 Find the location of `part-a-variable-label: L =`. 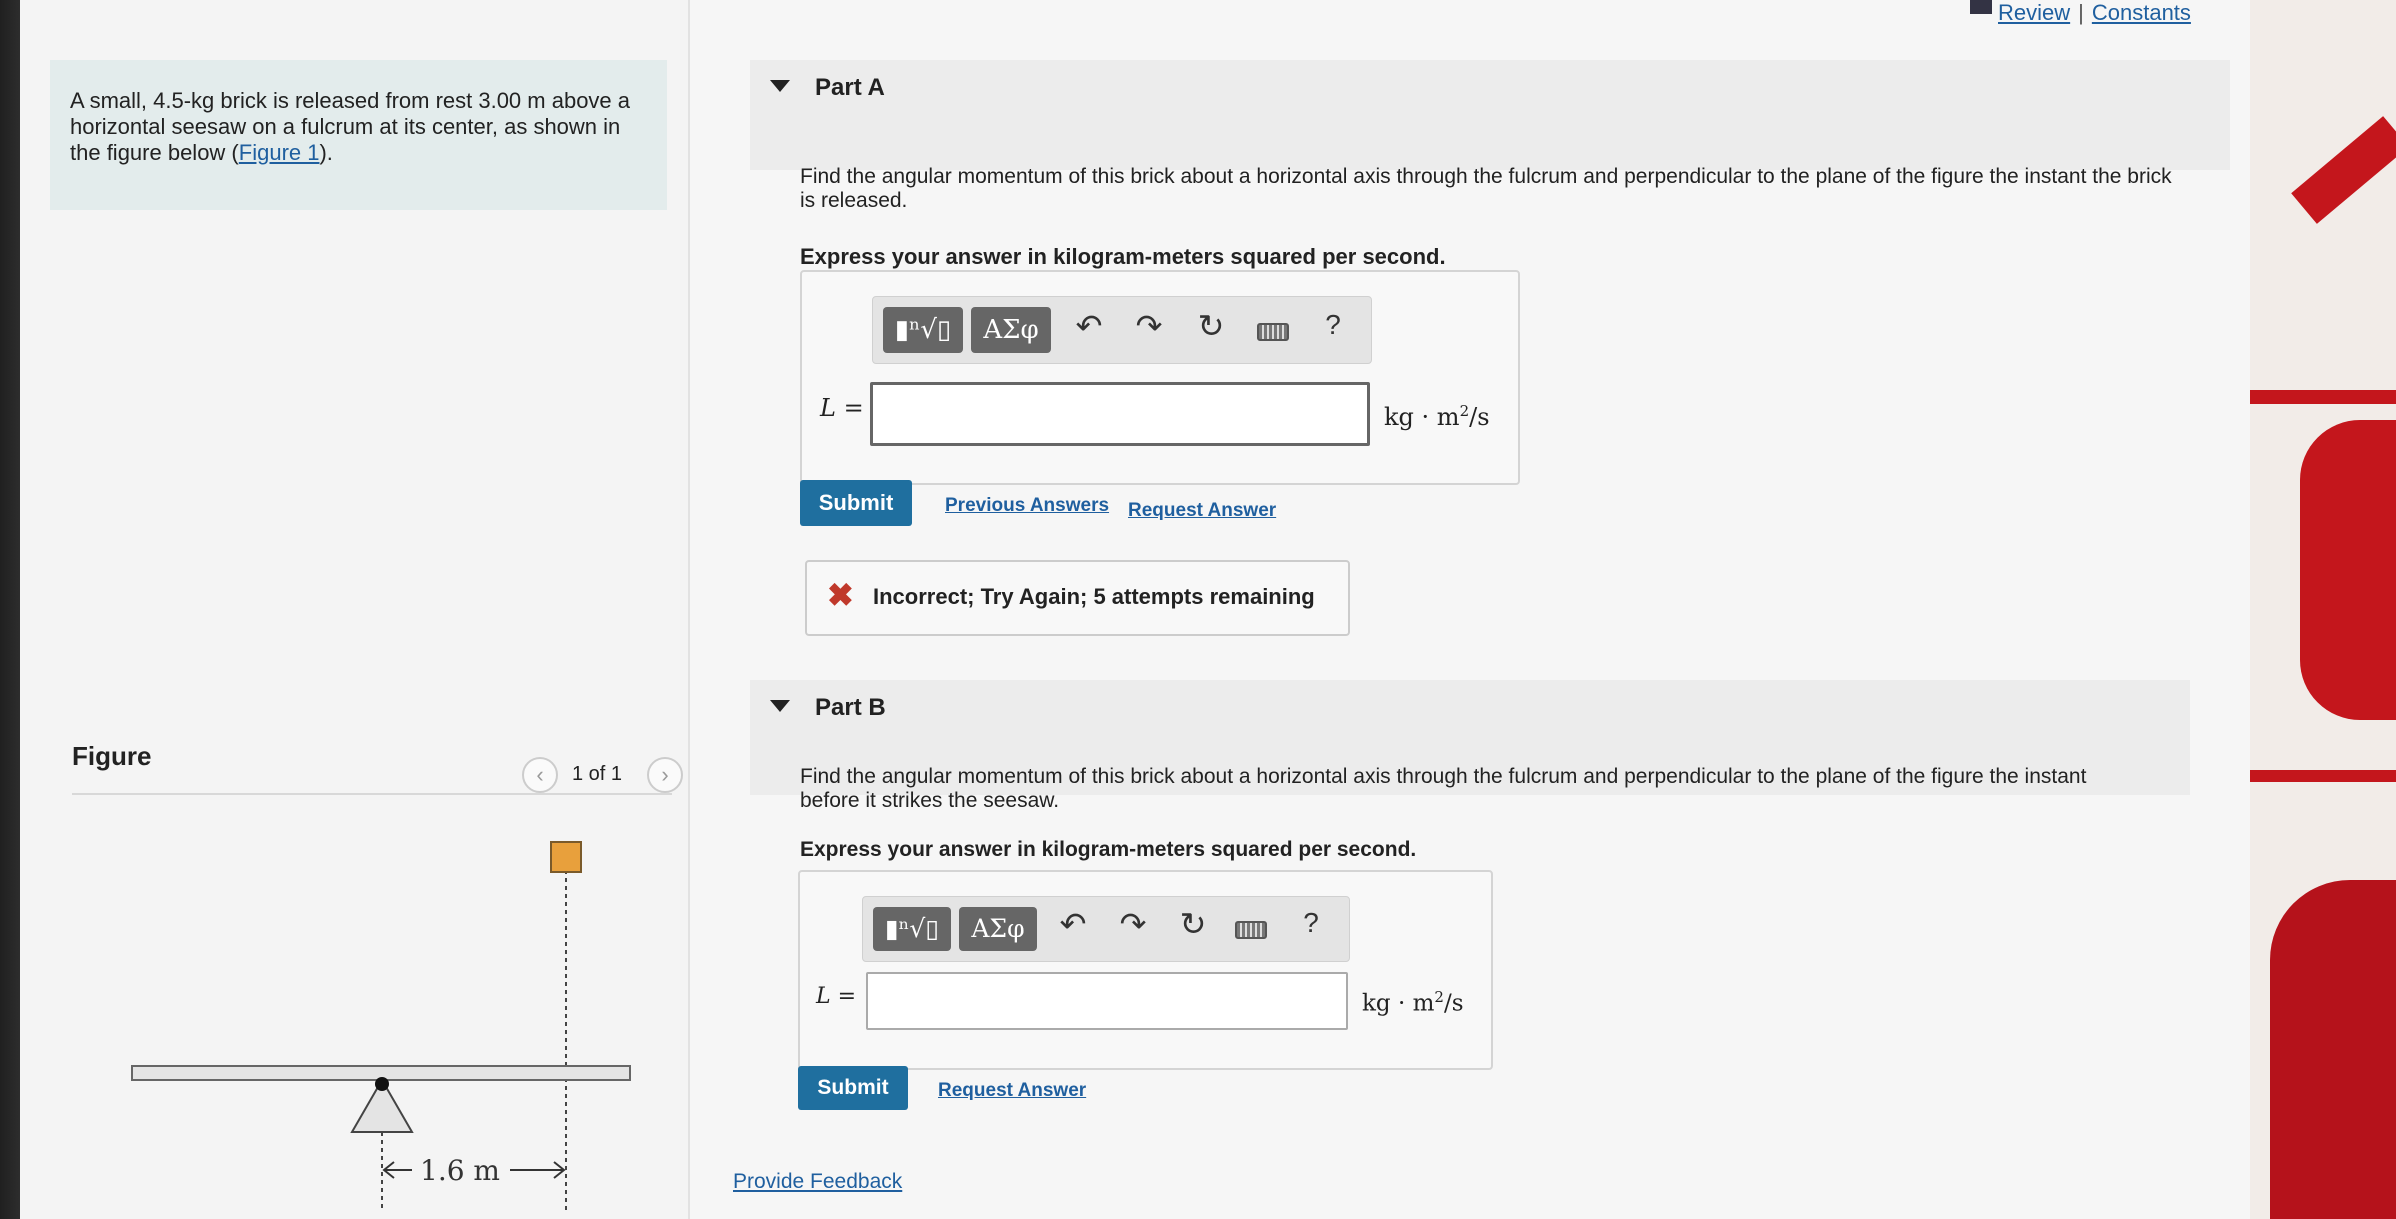

part-a-variable-label: L = is located at coordinates (842, 408).